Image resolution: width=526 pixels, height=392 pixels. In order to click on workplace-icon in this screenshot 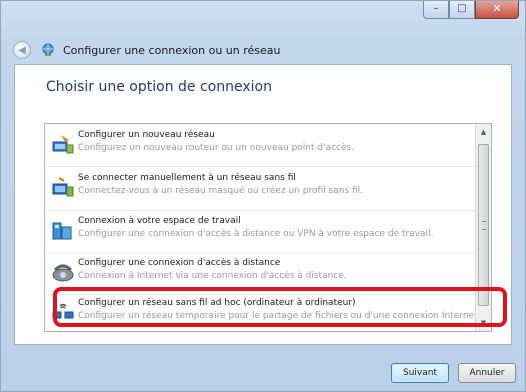, I will do `click(62, 231)`.